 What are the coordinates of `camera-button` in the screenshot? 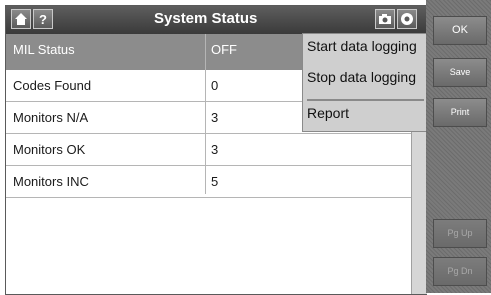 It's located at (385, 19).